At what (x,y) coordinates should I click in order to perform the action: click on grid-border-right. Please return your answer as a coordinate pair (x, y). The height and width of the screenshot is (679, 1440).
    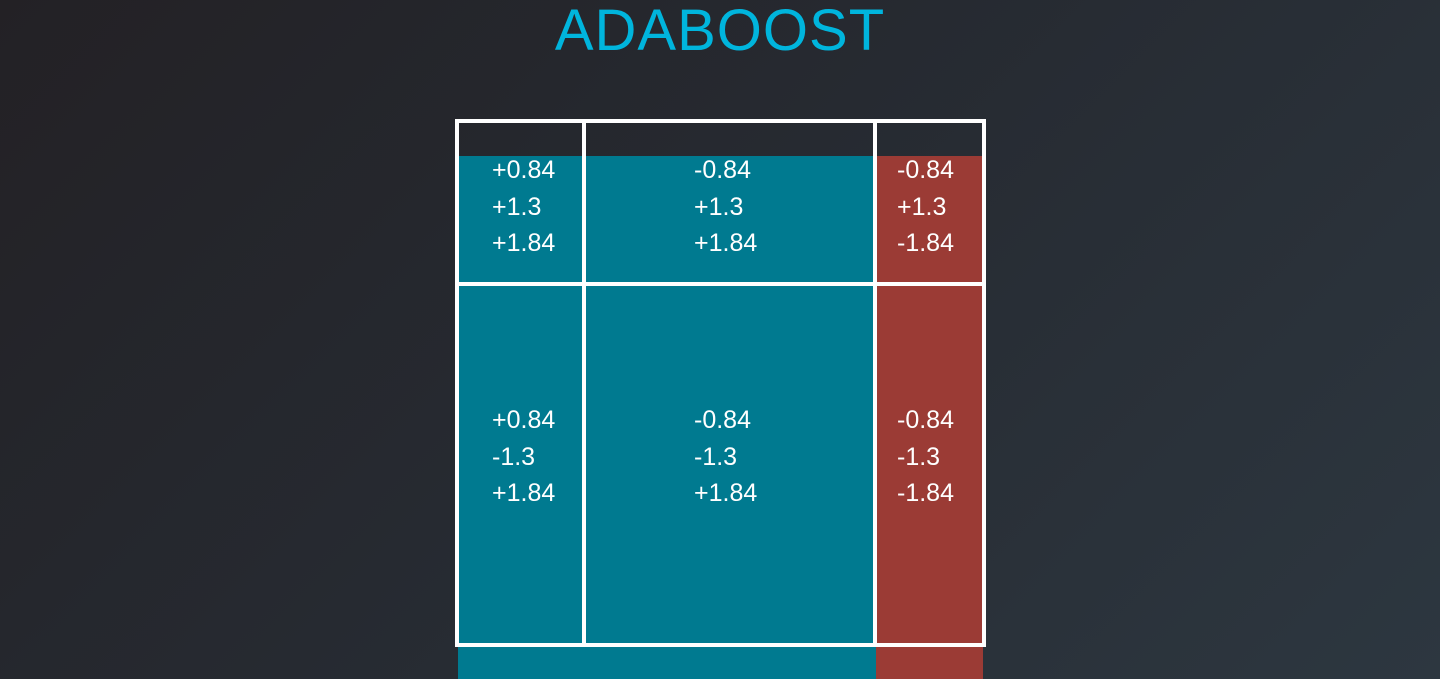
    Looking at the image, I should click on (984, 383).